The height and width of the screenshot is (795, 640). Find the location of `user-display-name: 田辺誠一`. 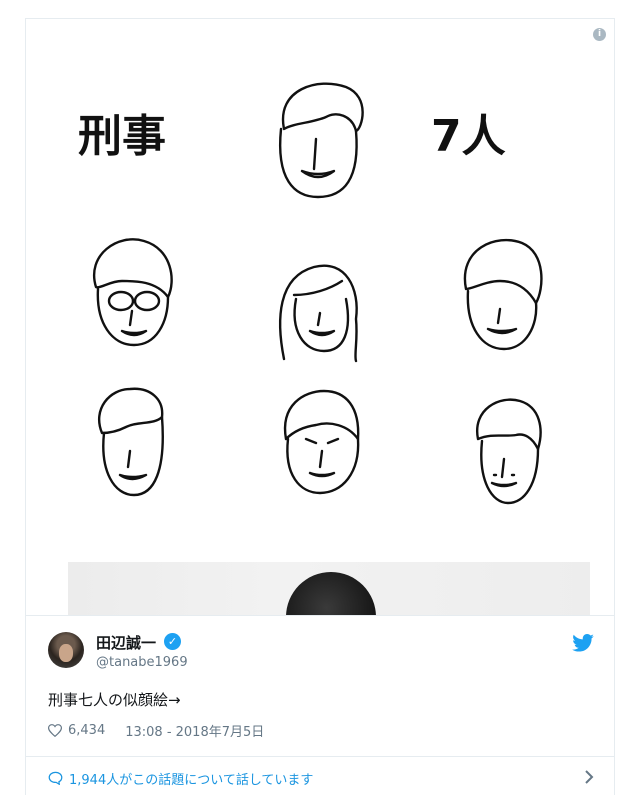

user-display-name: 田辺誠一 is located at coordinates (126, 642).